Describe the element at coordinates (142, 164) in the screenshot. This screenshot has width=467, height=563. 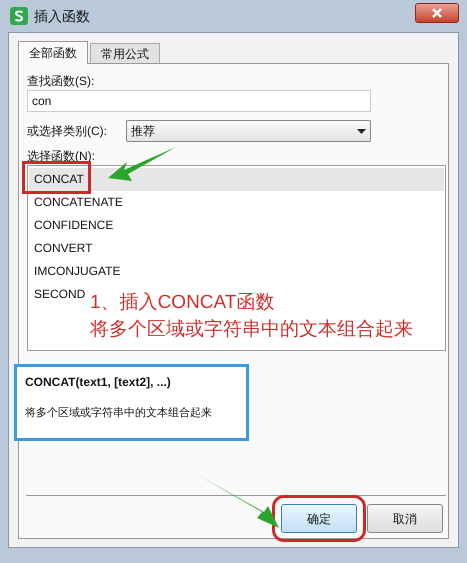
I see `pointer-arrow` at that location.